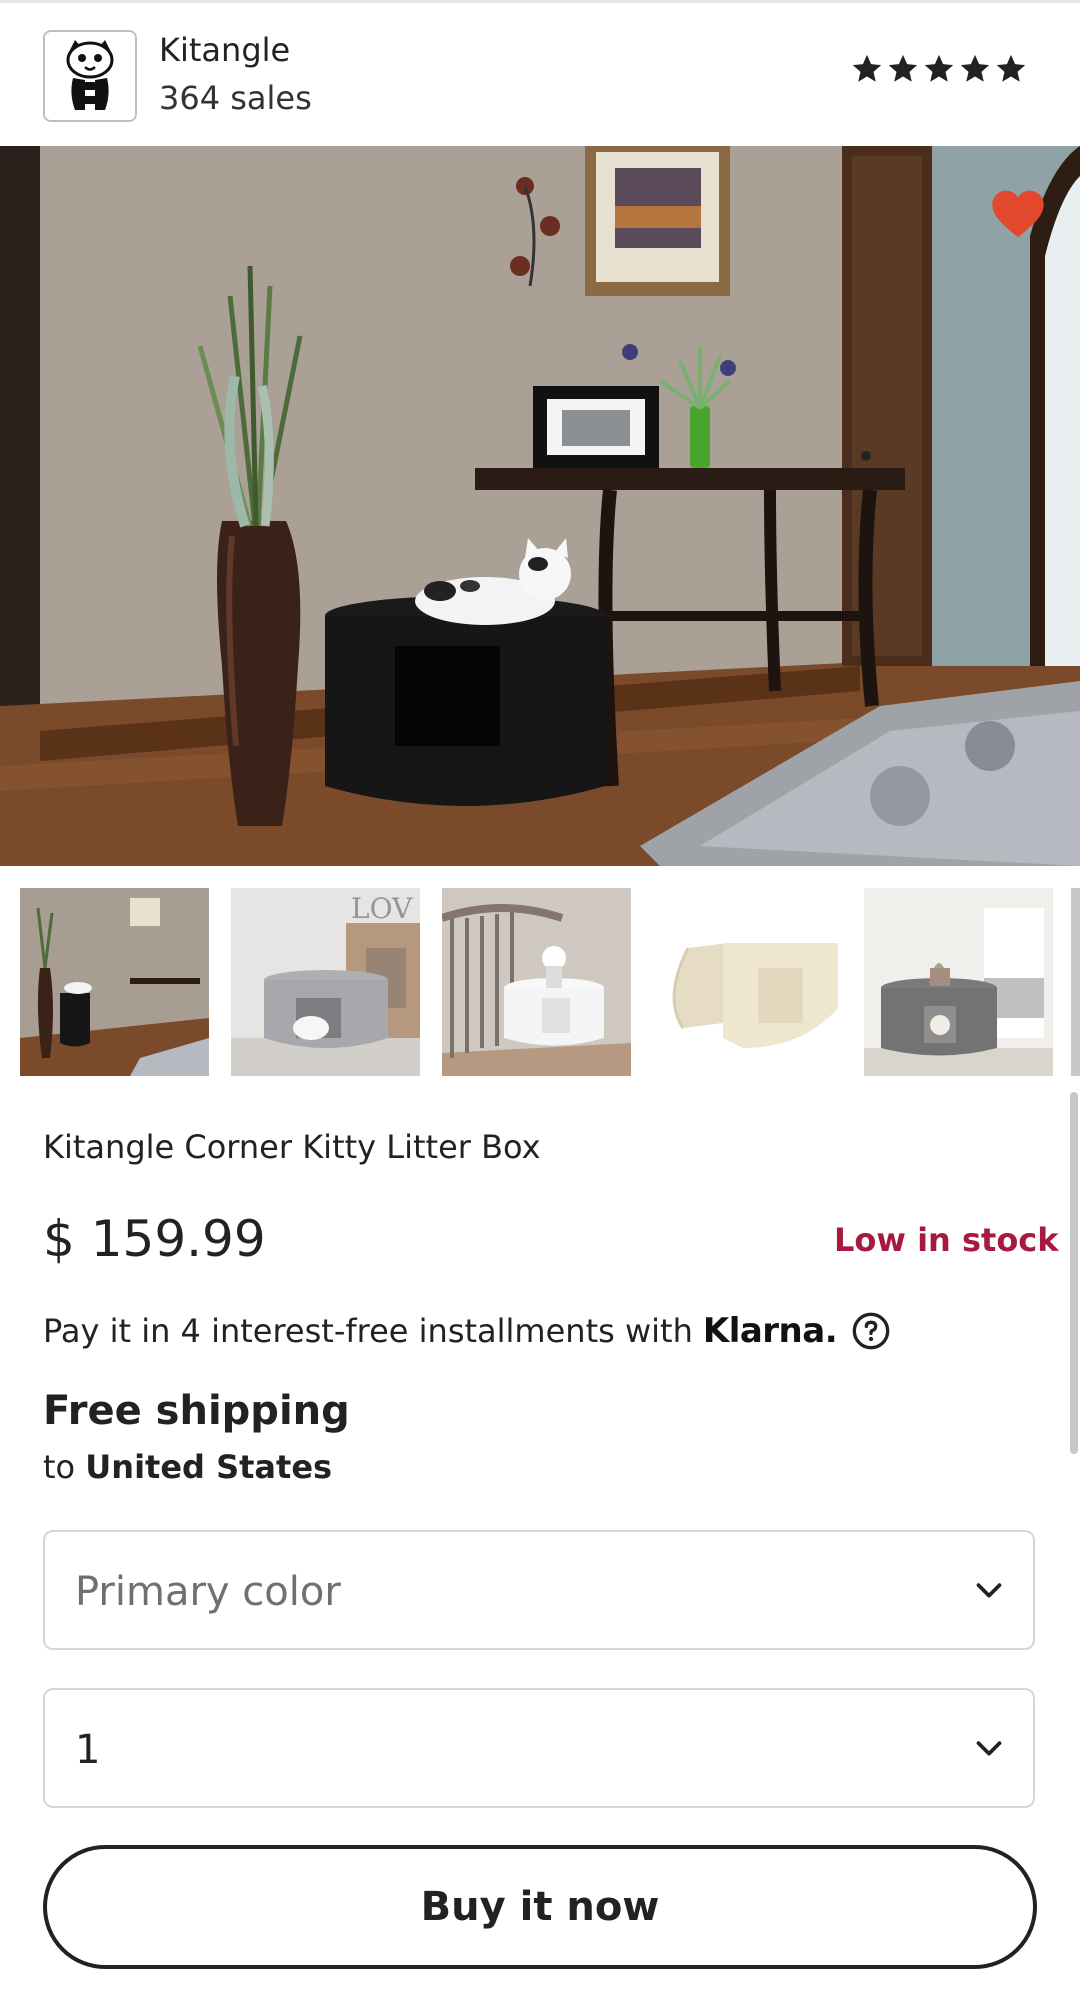 The image size is (1080, 1993). Describe the element at coordinates (59, 1467) in the screenshot. I see `shipping-to-prefix: to` at that location.